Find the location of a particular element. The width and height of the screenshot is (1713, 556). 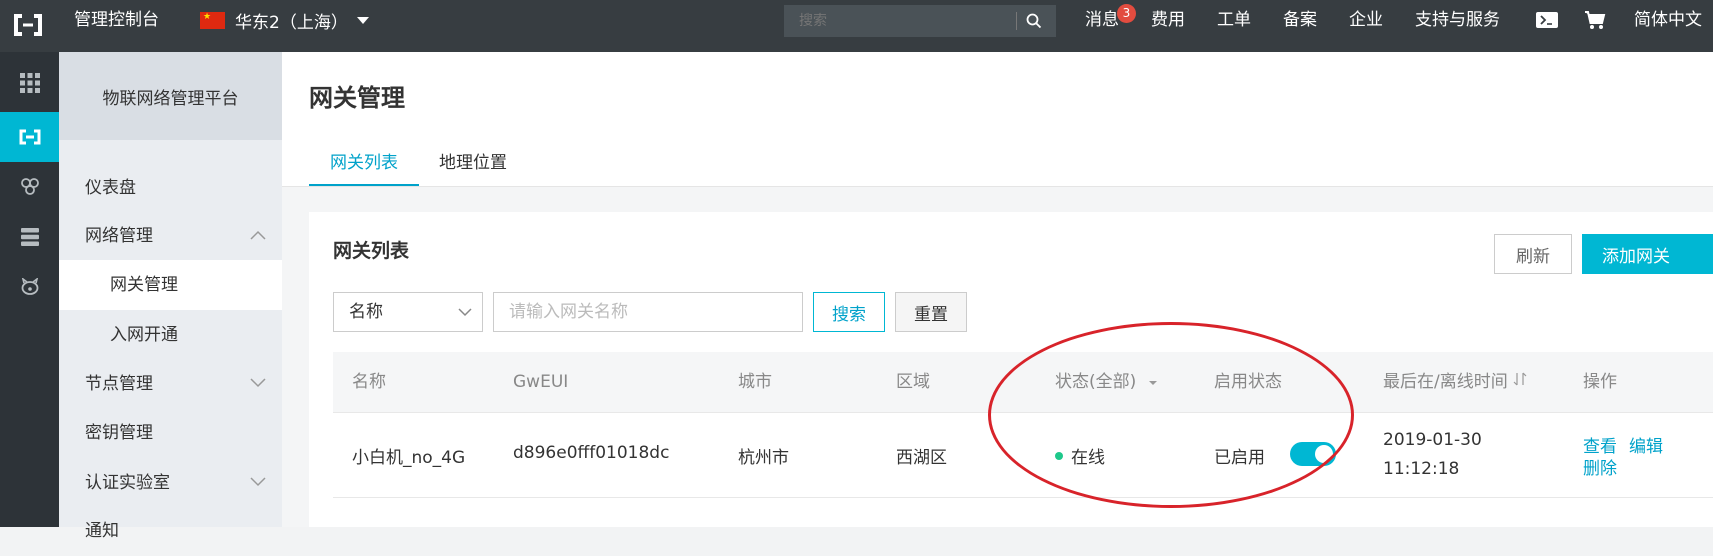

cell-last-date: 2019-01-30 is located at coordinates (1432, 440).